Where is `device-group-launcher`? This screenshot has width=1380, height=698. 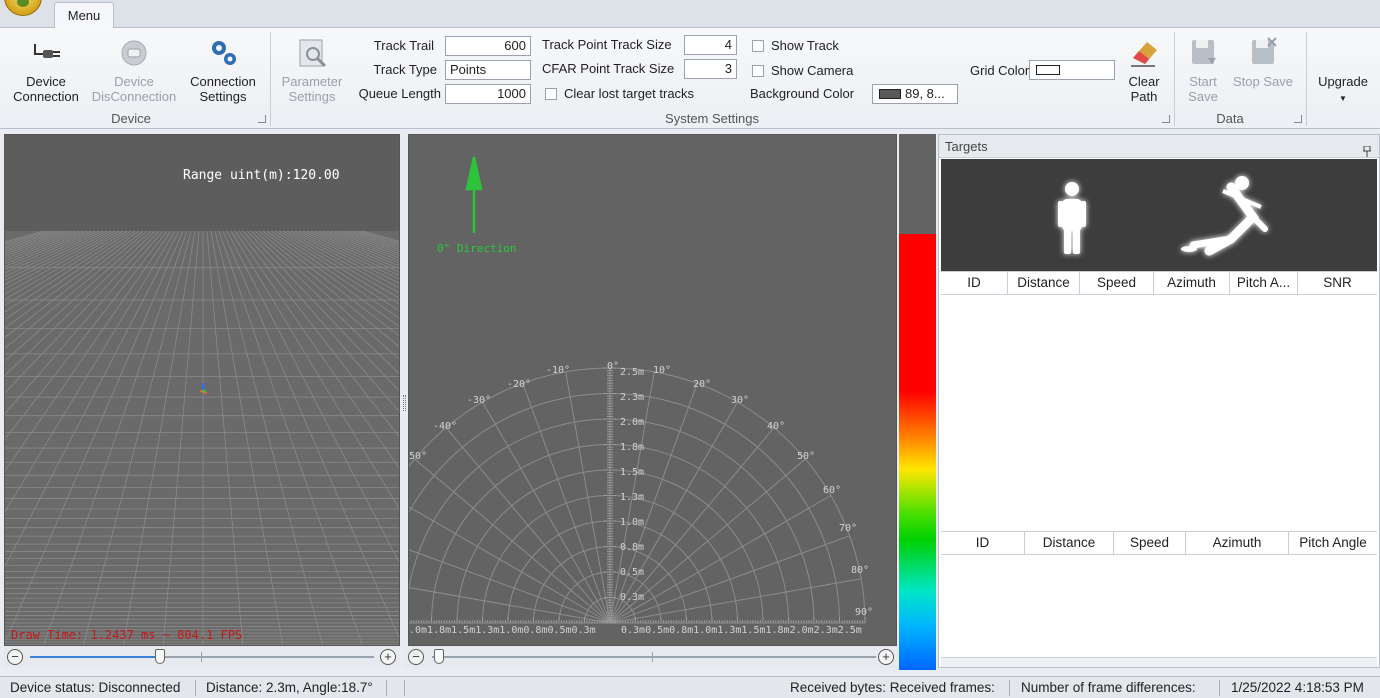 device-group-launcher is located at coordinates (262, 119).